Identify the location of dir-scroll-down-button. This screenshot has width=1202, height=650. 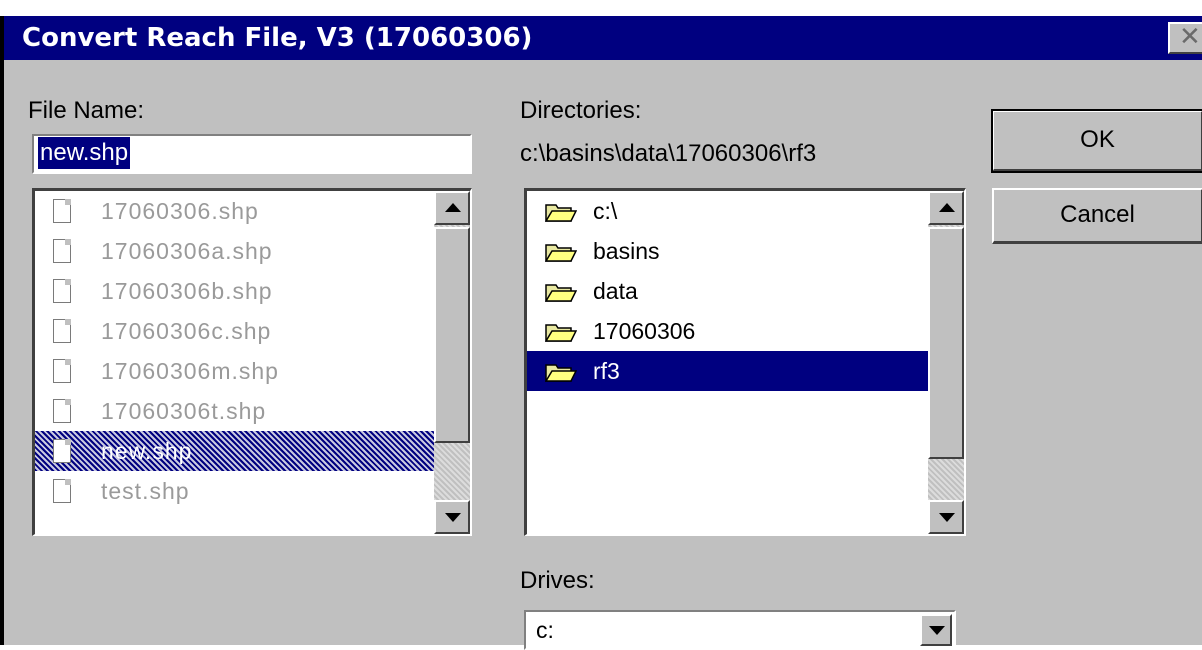
(946, 517).